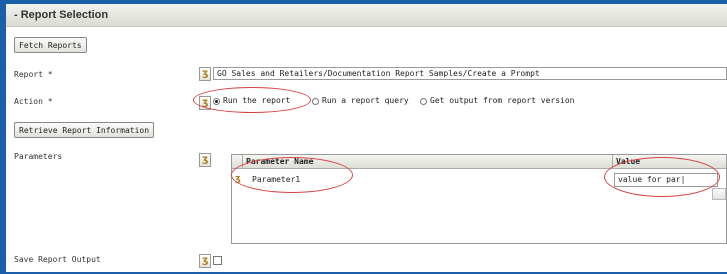 The width and height of the screenshot is (727, 274). What do you see at coordinates (84, 130) in the screenshot?
I see `retrieve-report-info-button: Retrieve Report Information` at bounding box center [84, 130].